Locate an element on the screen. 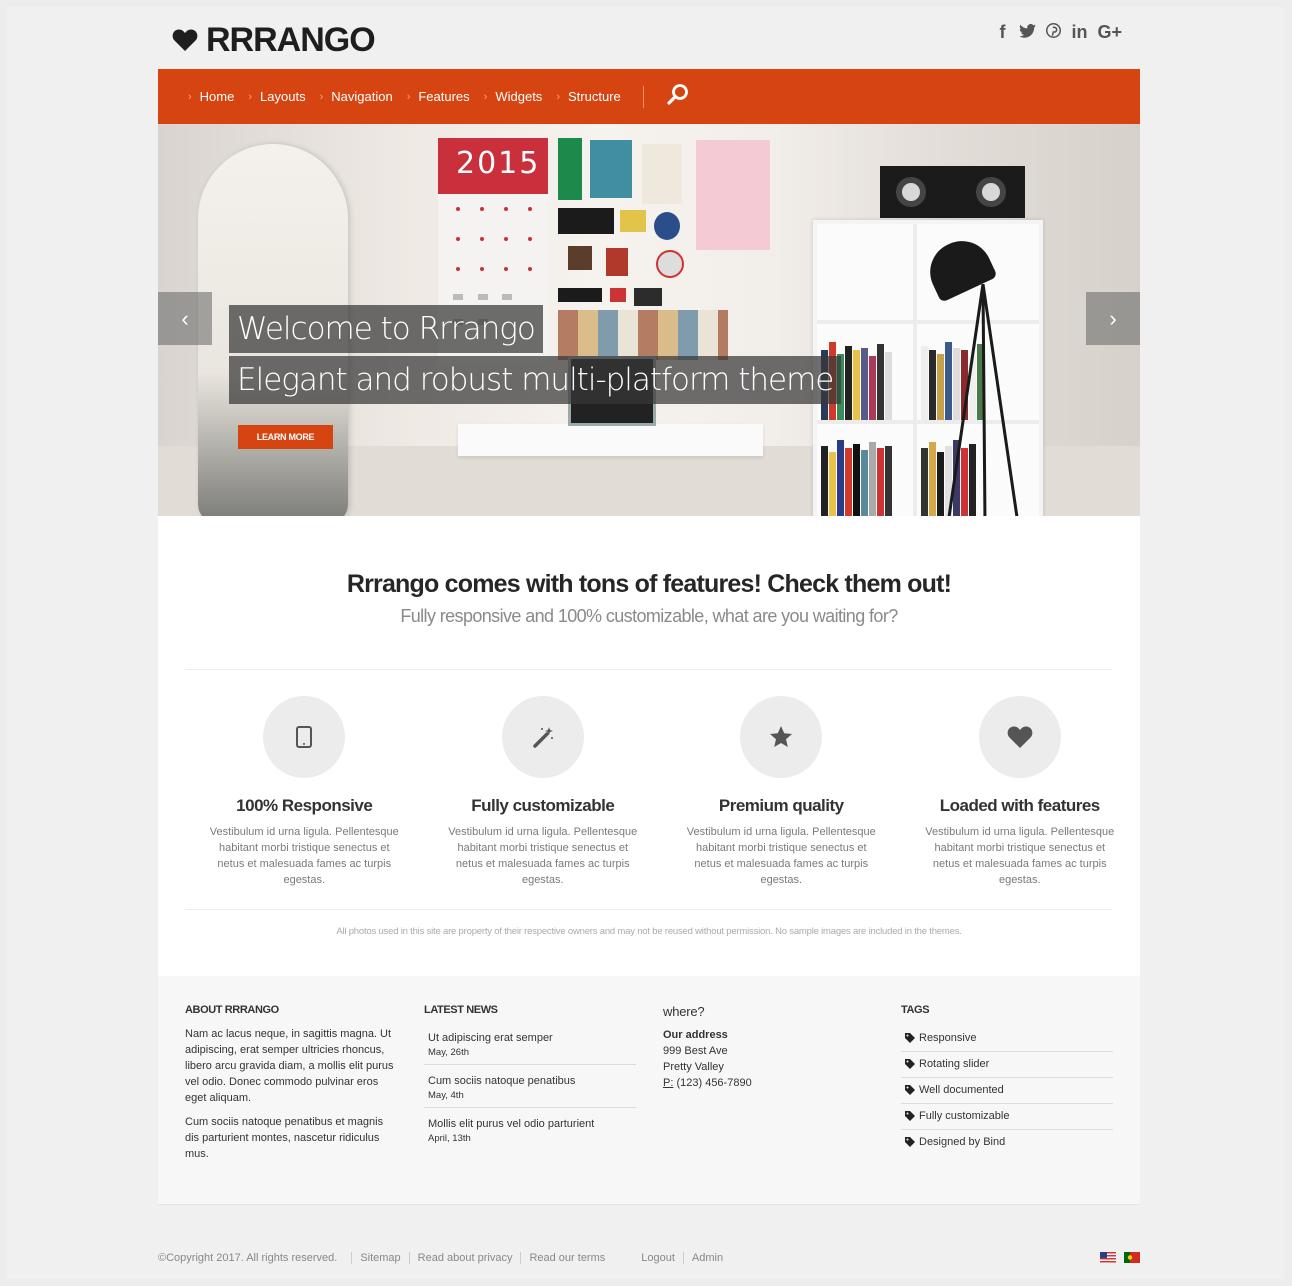  star-icon is located at coordinates (781, 736).